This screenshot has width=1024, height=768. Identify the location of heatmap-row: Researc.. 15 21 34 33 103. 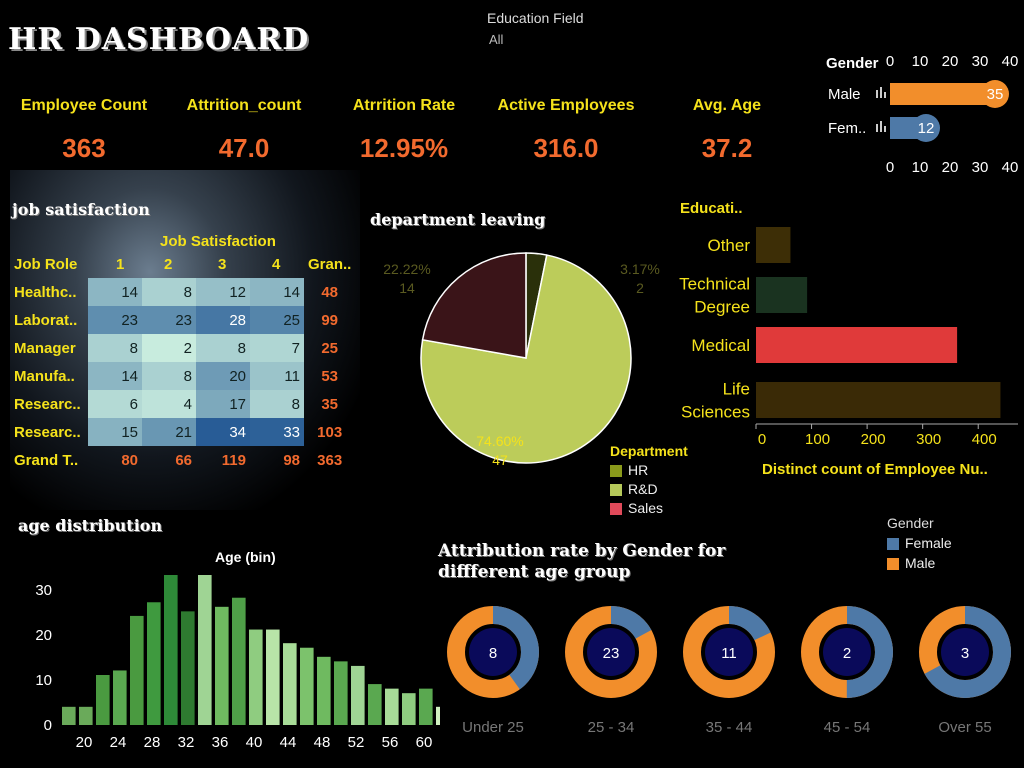
(182, 432).